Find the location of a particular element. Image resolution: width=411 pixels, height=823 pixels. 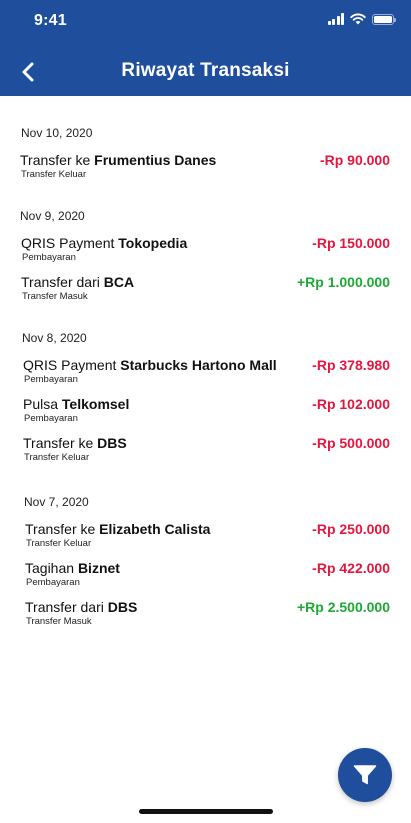

date-header: Nov 7, 2020 is located at coordinates (56, 502).